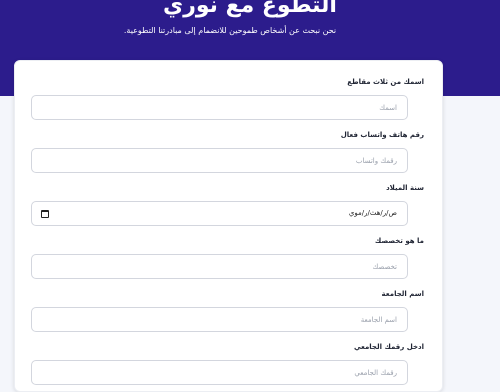 This screenshot has width=500, height=392. What do you see at coordinates (250, 9) in the screenshot?
I see `page-title: التطوع مع نوري` at bounding box center [250, 9].